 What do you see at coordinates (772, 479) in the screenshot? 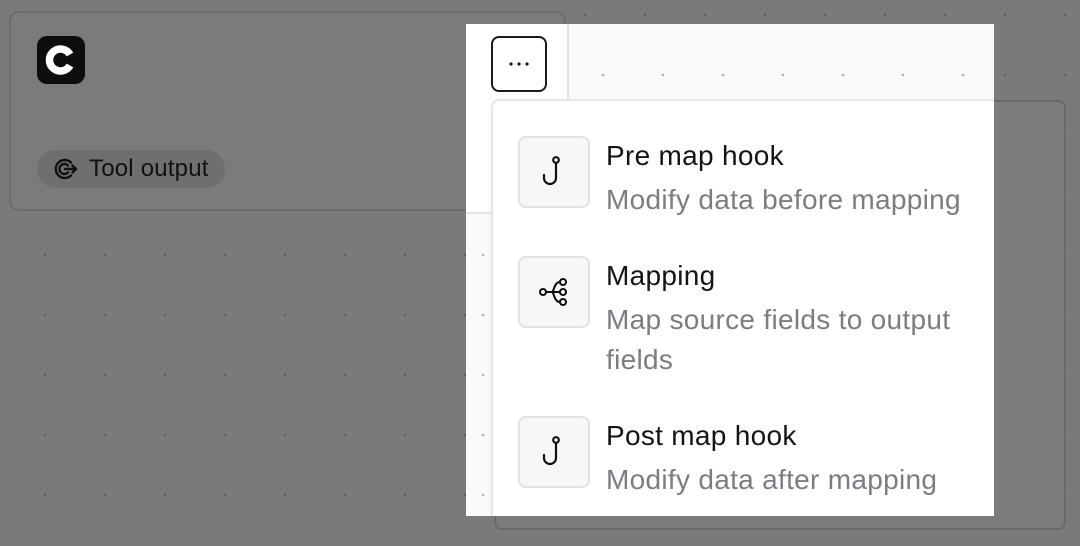
I see `menu-item-description: Modify data after mapping` at bounding box center [772, 479].